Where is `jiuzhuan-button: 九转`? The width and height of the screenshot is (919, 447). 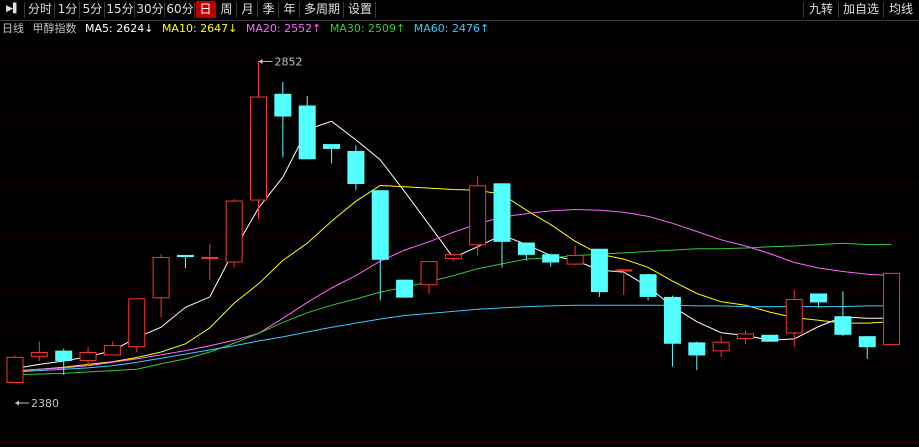
jiuzhuan-button: 九转 is located at coordinates (821, 9).